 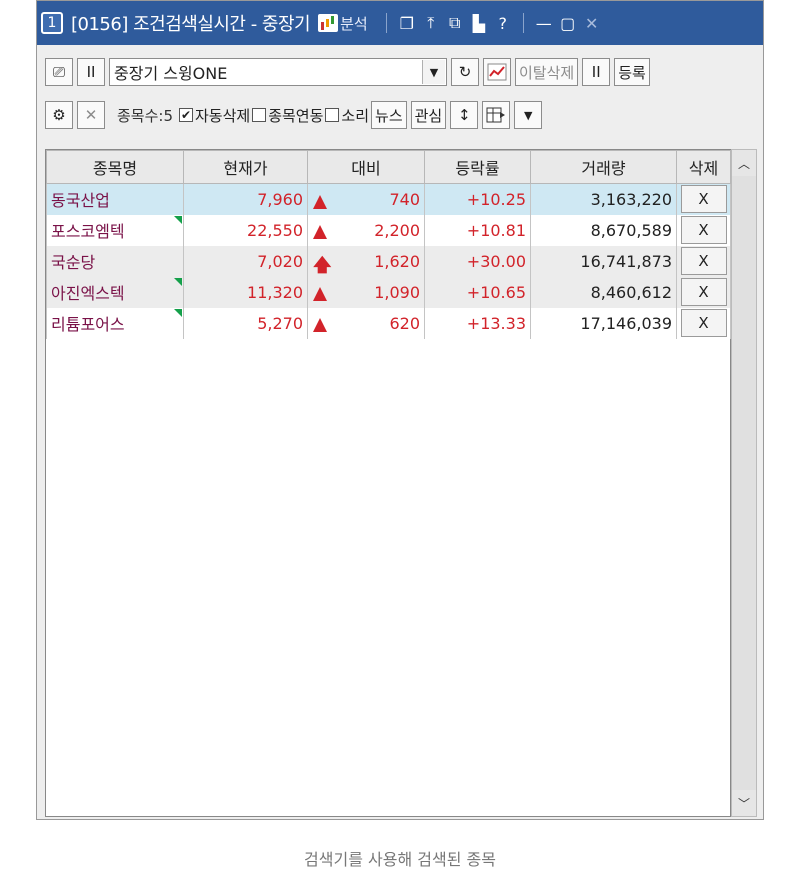 I want to click on analysis-label: 분석, so click(x=354, y=23).